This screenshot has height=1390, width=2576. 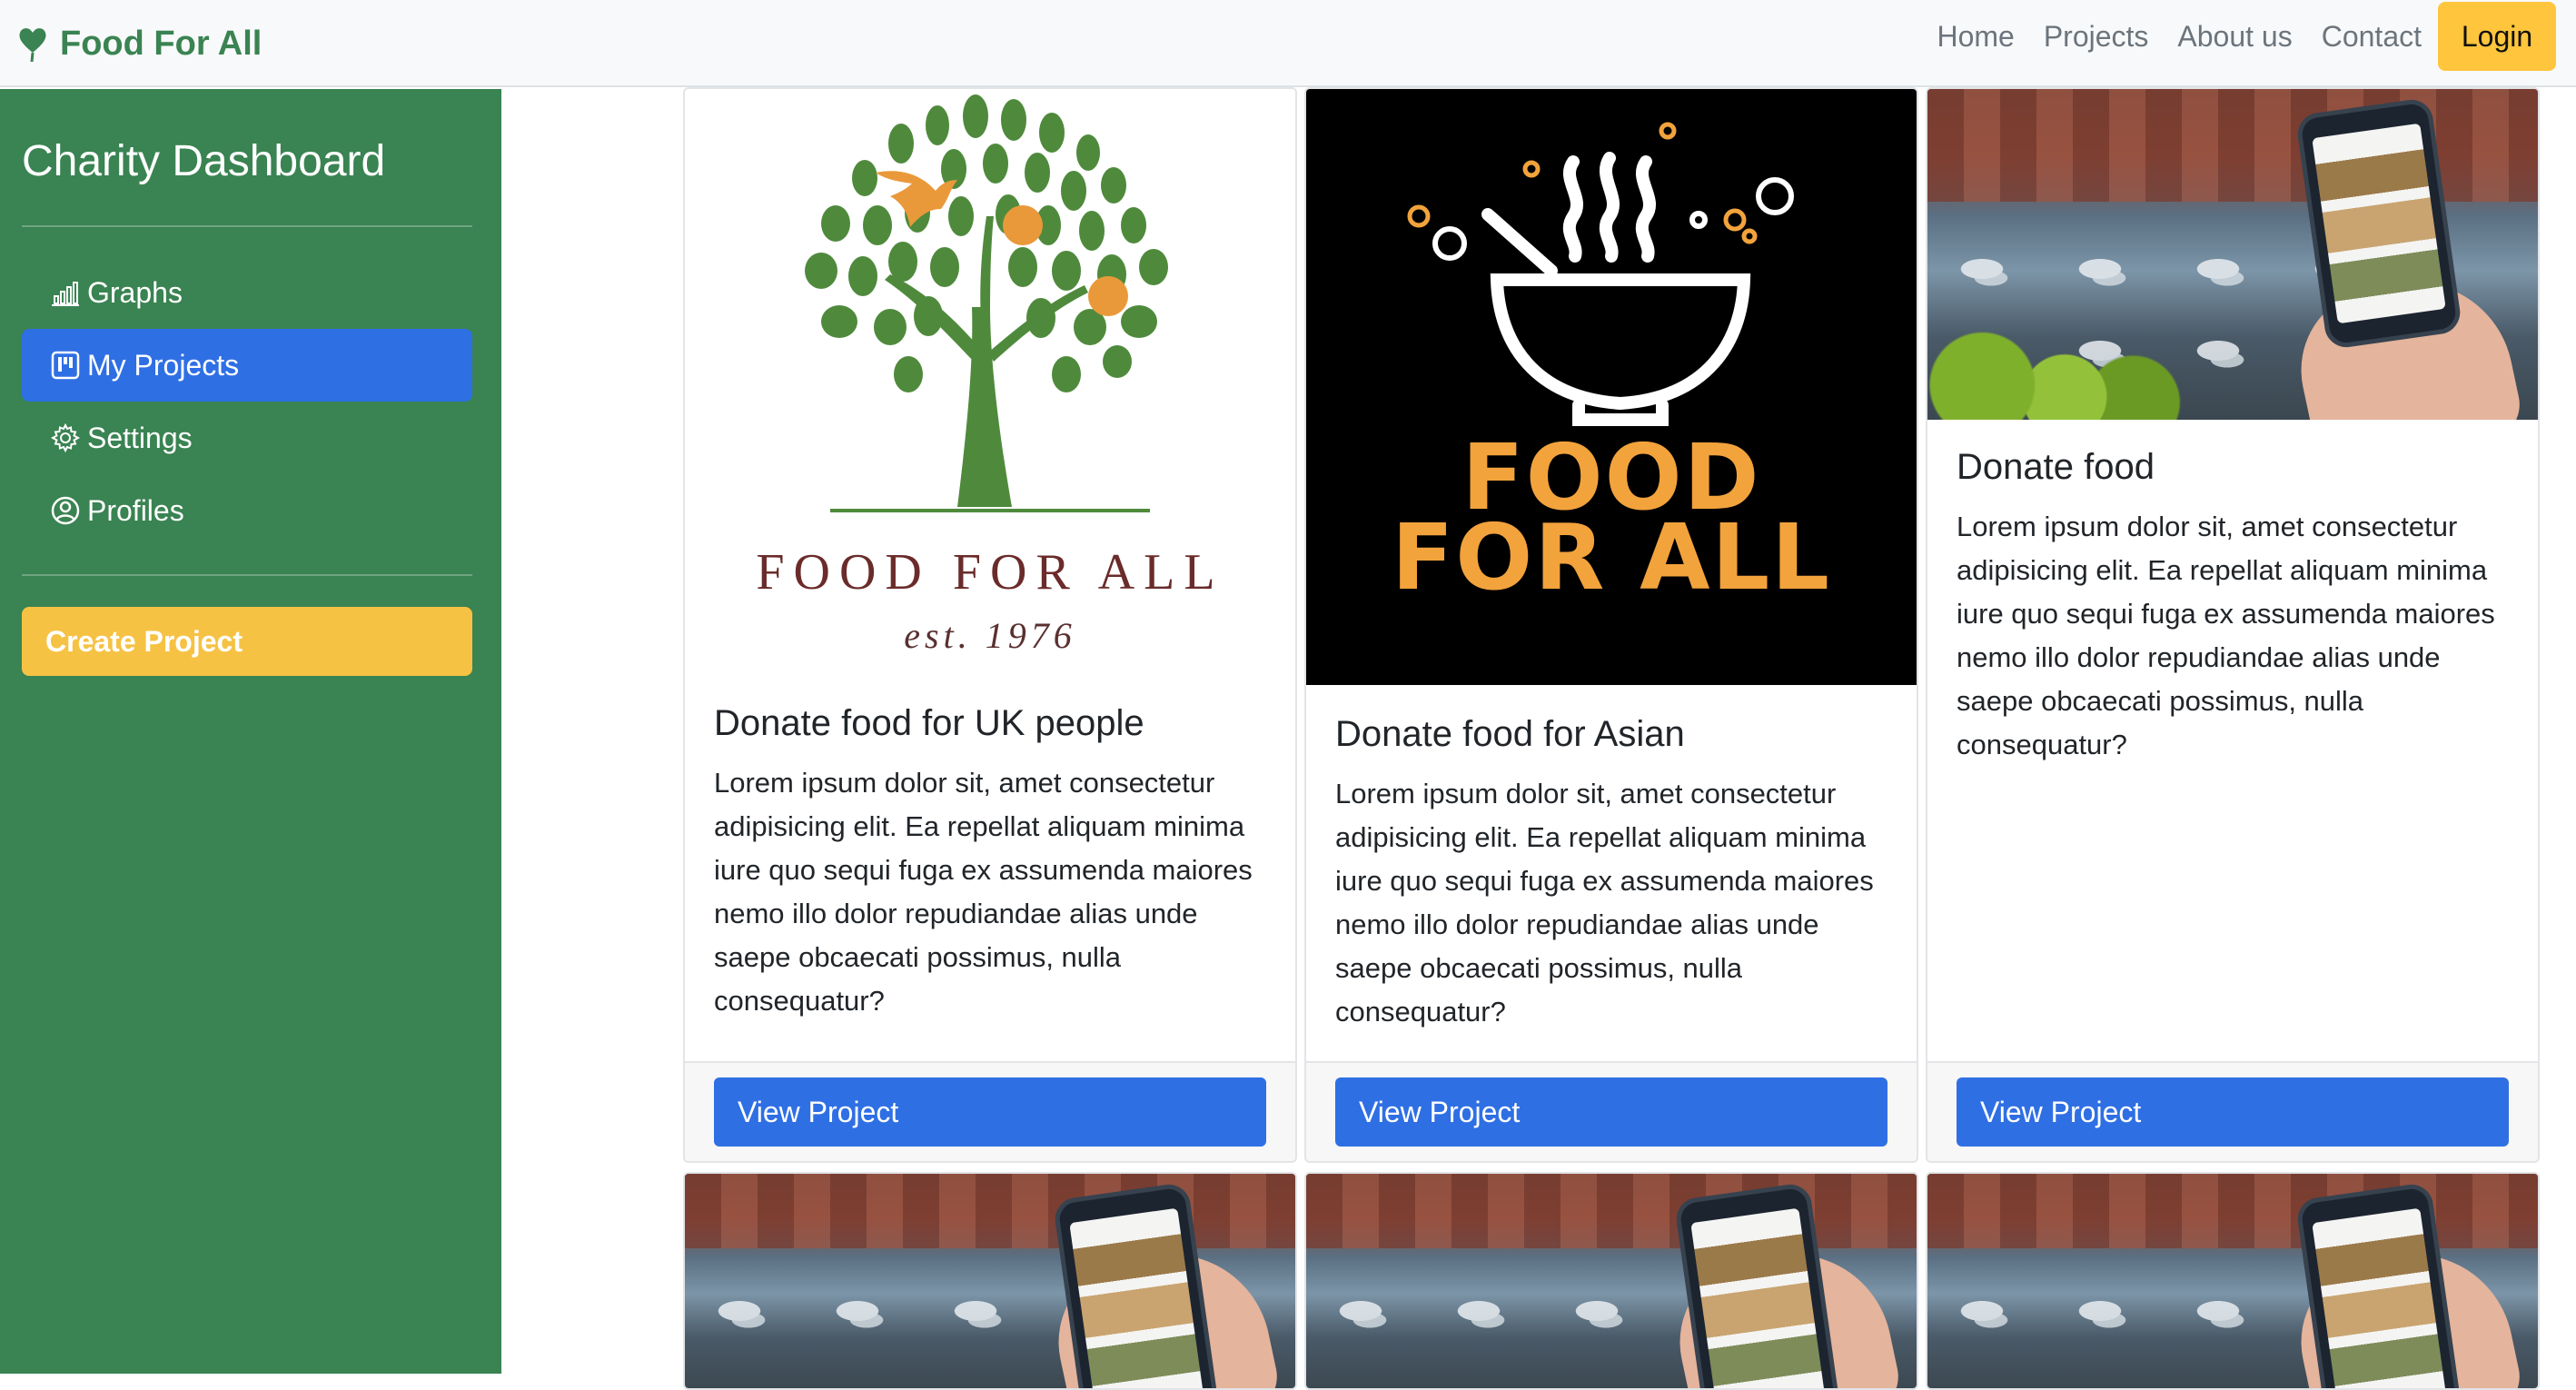 What do you see at coordinates (2372, 37) in the screenshot?
I see `nav-contact-link: Contact` at bounding box center [2372, 37].